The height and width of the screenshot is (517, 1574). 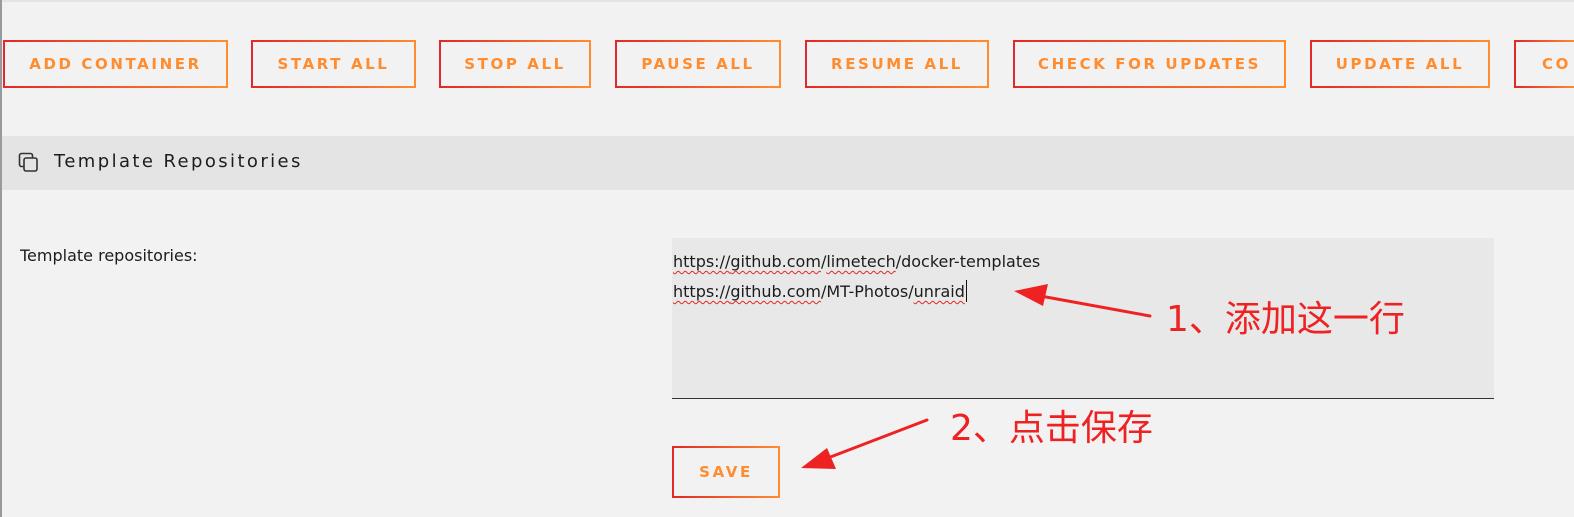 What do you see at coordinates (726, 472) in the screenshot?
I see `save-button: SAVE` at bounding box center [726, 472].